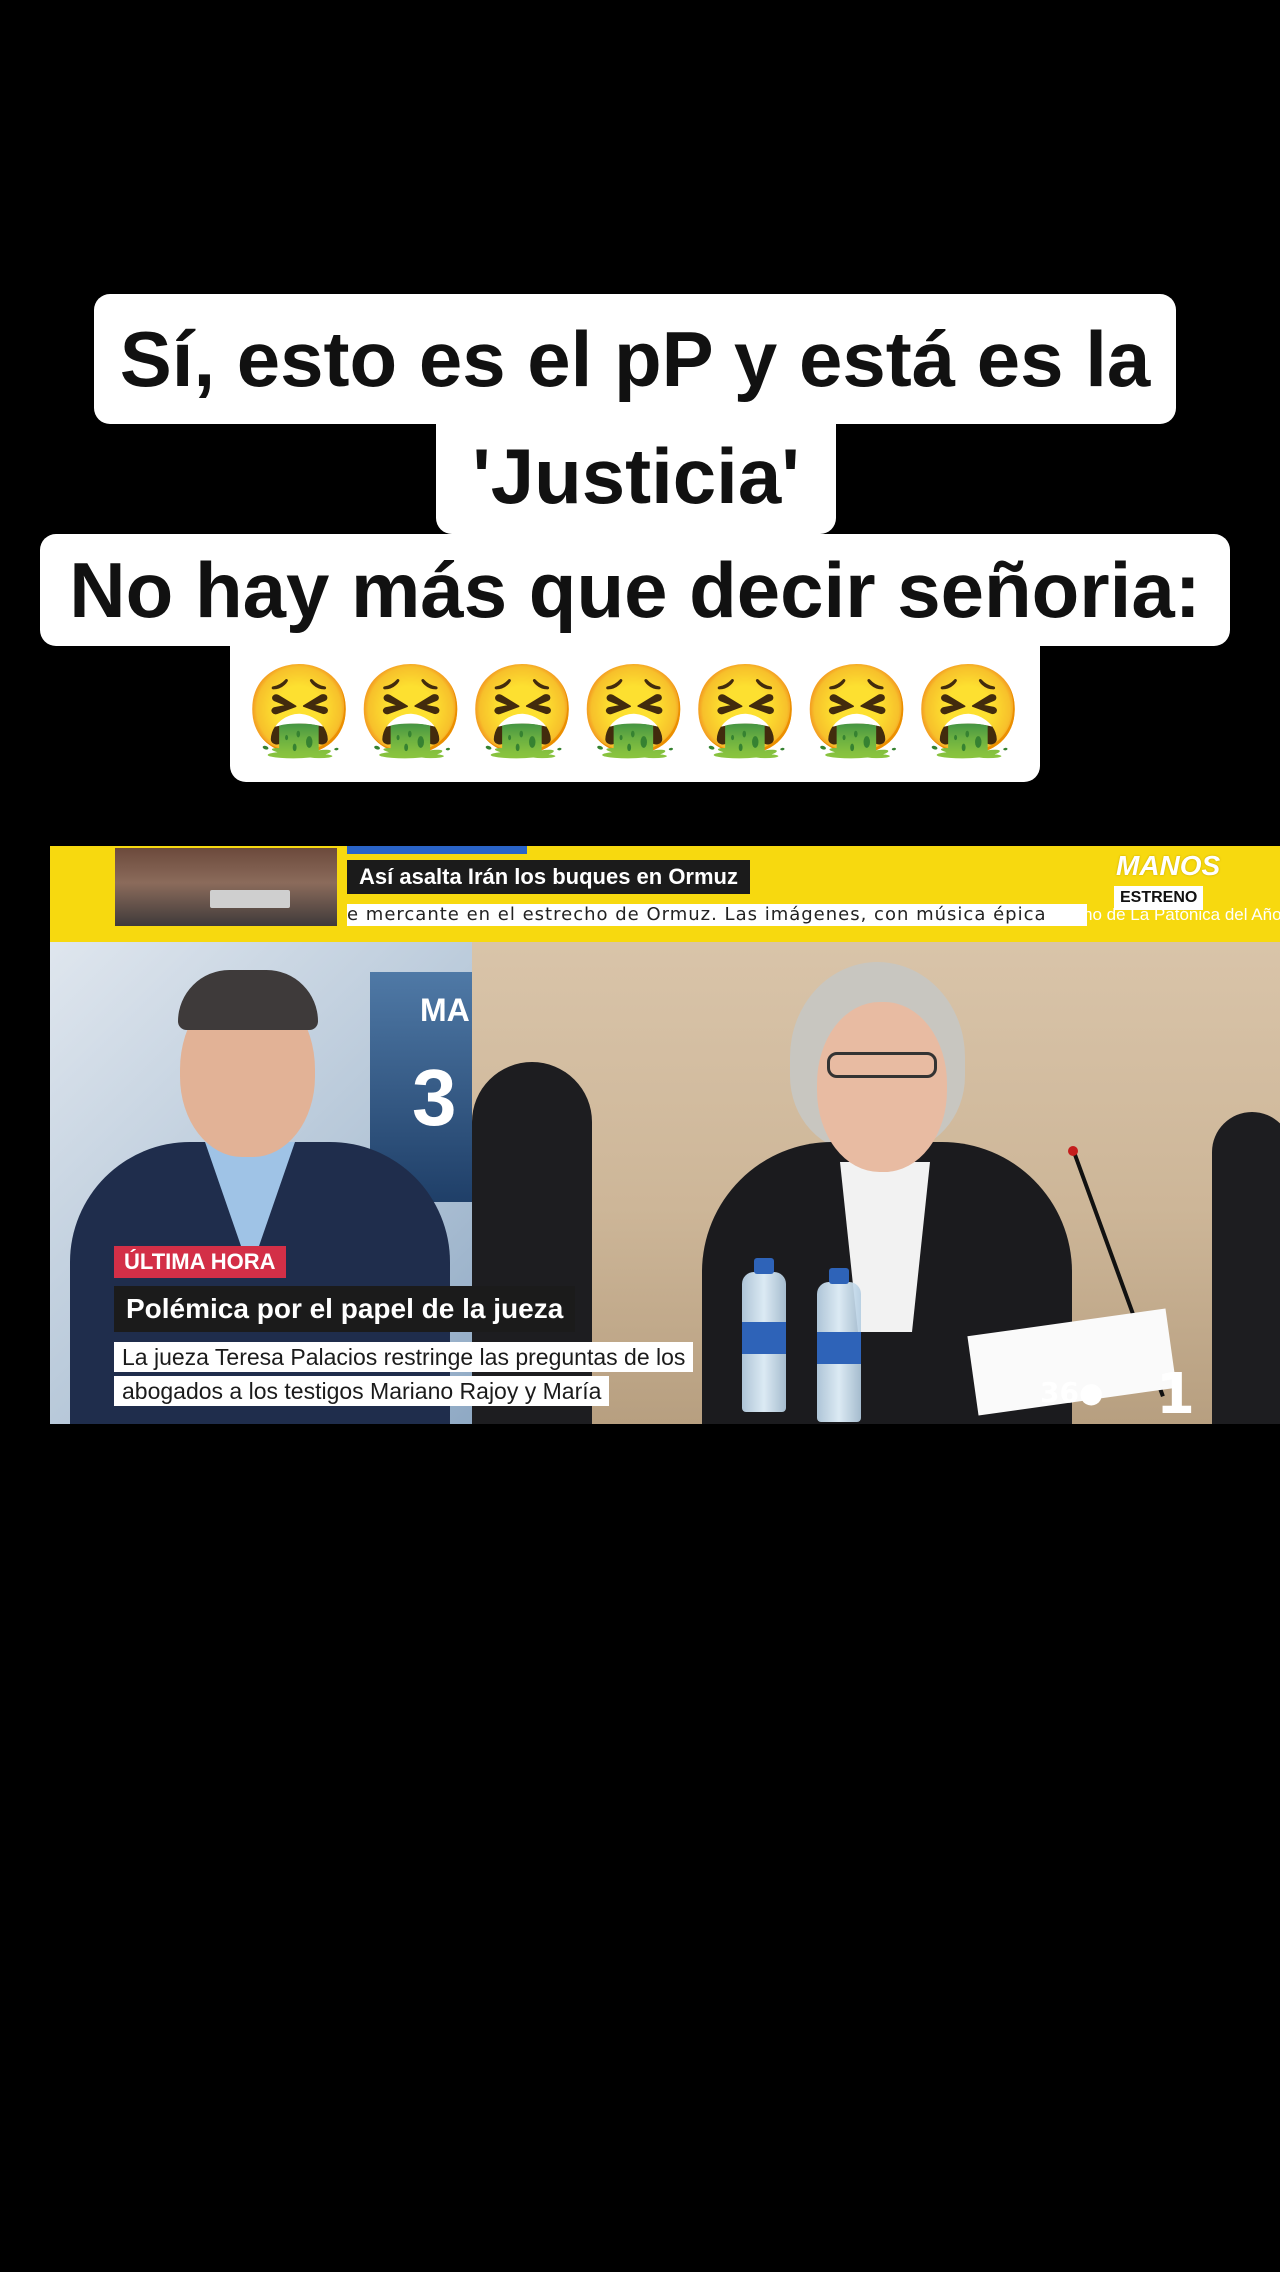  What do you see at coordinates (1073, 1151) in the screenshot?
I see `microphone-icon` at bounding box center [1073, 1151].